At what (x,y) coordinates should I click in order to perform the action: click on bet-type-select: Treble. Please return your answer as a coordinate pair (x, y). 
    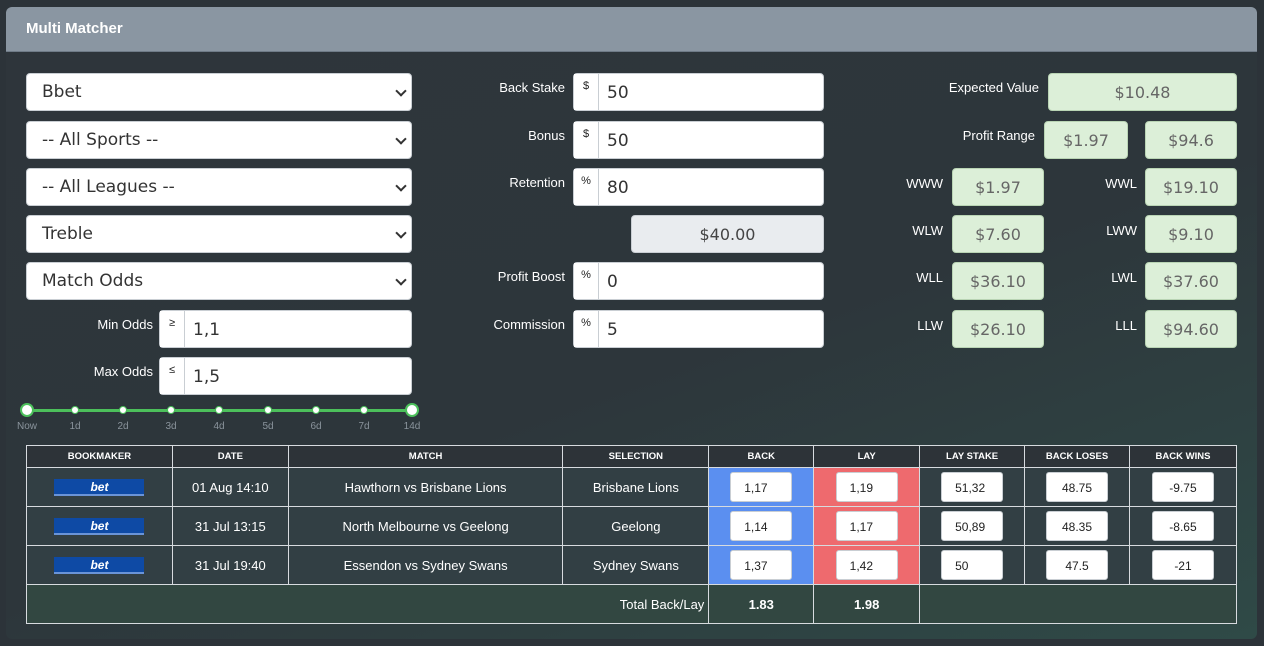
    Looking at the image, I should click on (219, 234).